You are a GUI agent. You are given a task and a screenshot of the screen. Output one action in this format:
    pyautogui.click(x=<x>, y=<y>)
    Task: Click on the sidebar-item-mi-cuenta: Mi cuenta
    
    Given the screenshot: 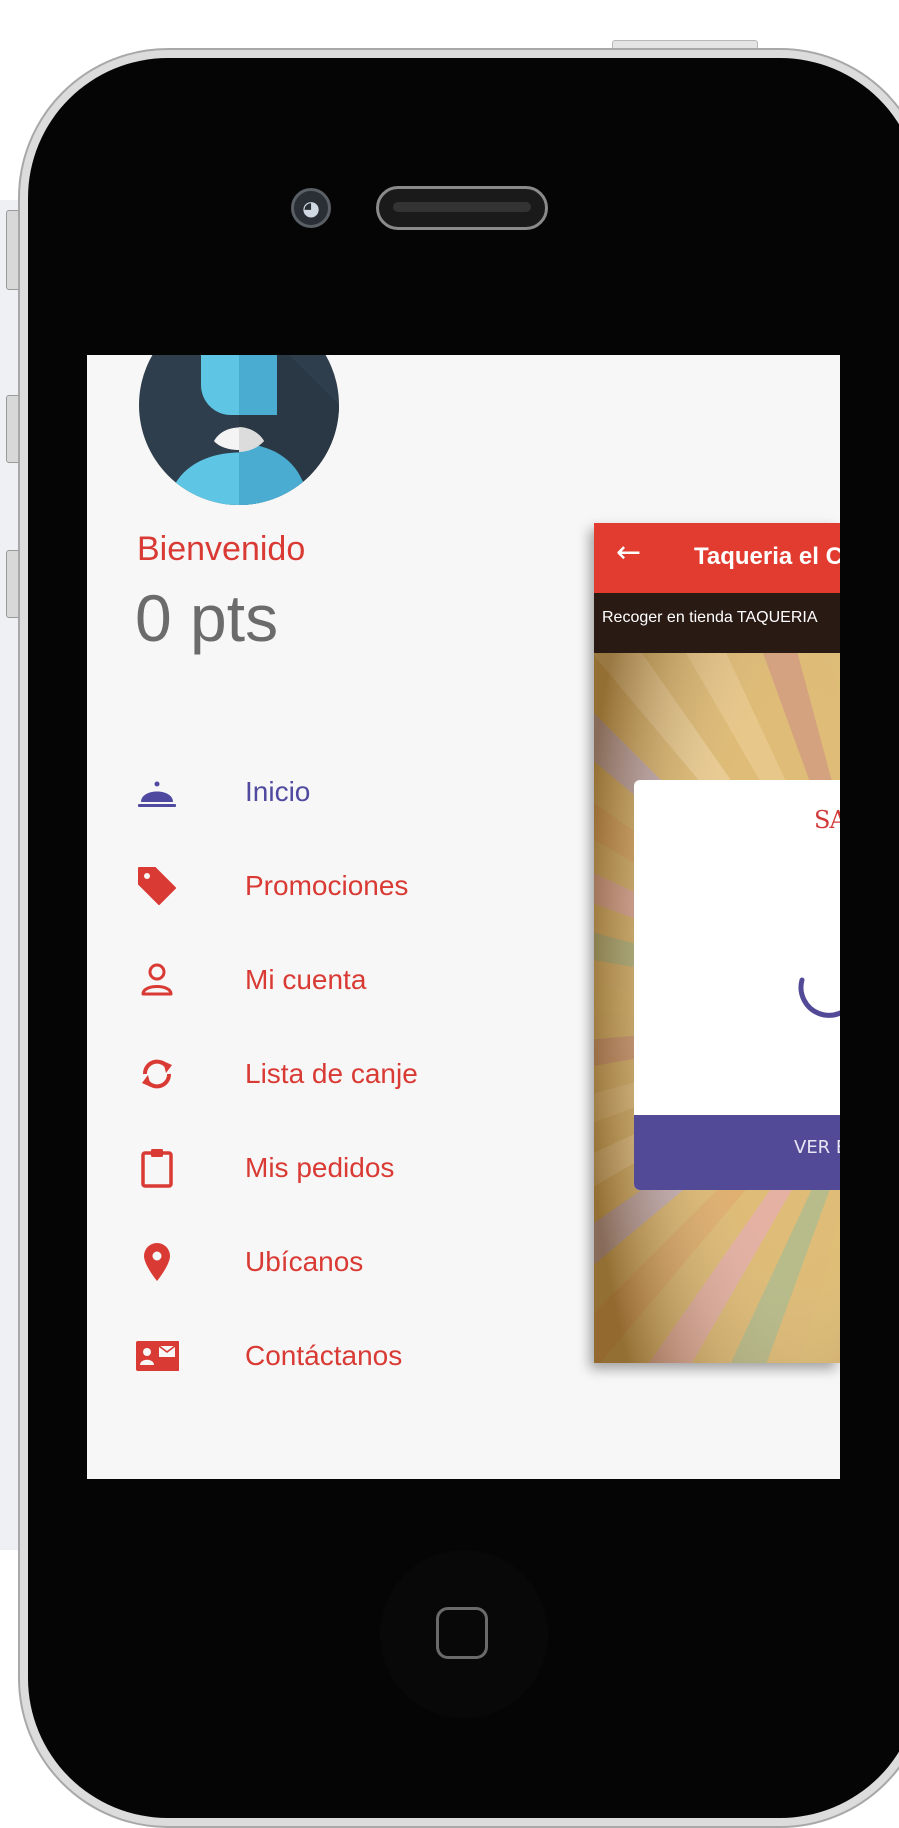 What is the action you would take?
    pyautogui.click(x=322, y=981)
    